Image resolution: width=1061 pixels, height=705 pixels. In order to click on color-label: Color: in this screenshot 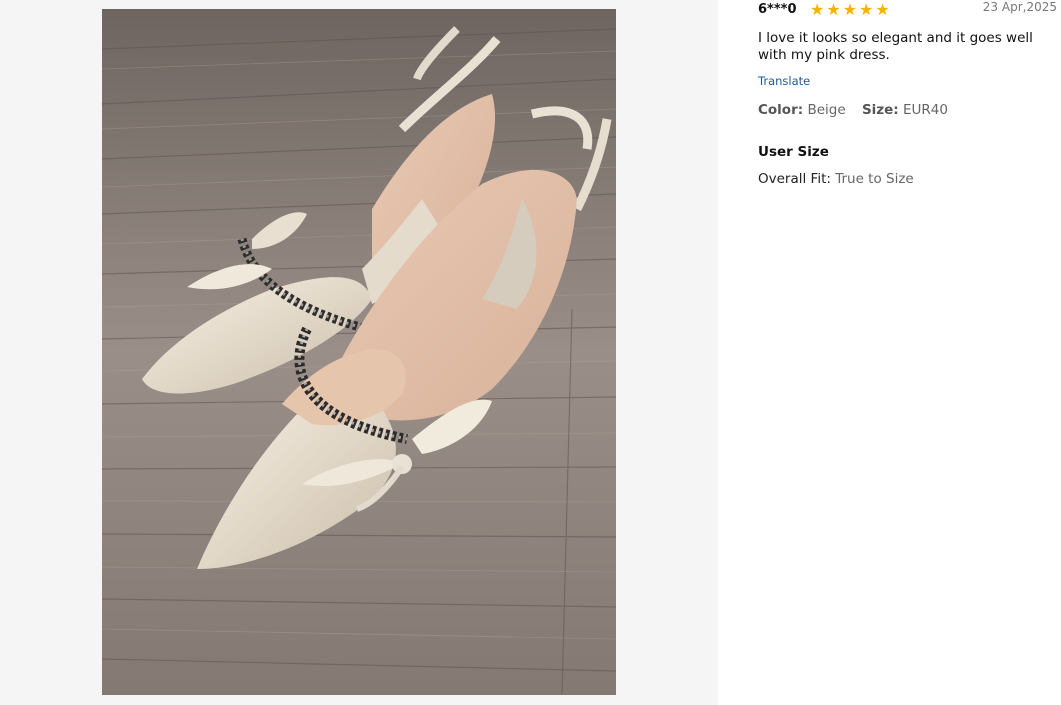, I will do `click(781, 110)`.